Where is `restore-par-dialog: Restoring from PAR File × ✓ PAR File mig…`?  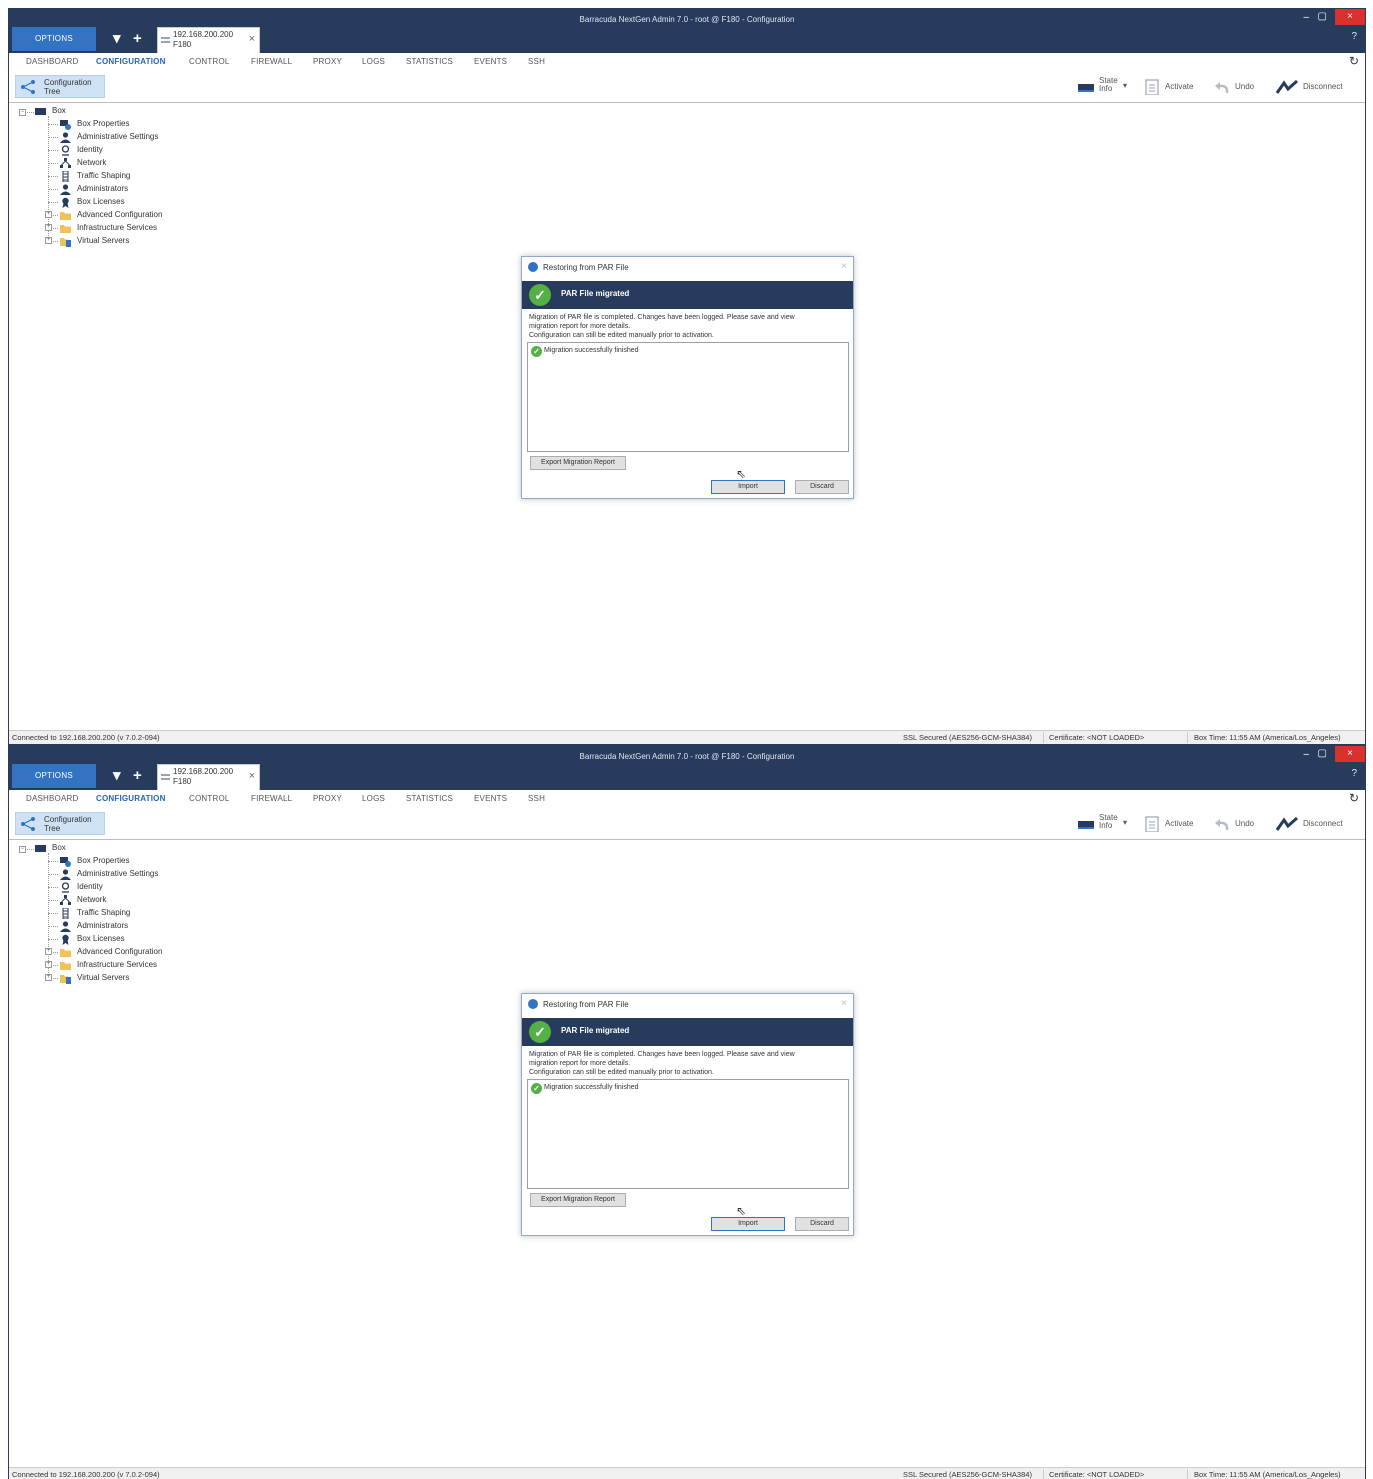
restore-par-dialog: Restoring from PAR File × ✓ PAR File mig… is located at coordinates (687, 377).